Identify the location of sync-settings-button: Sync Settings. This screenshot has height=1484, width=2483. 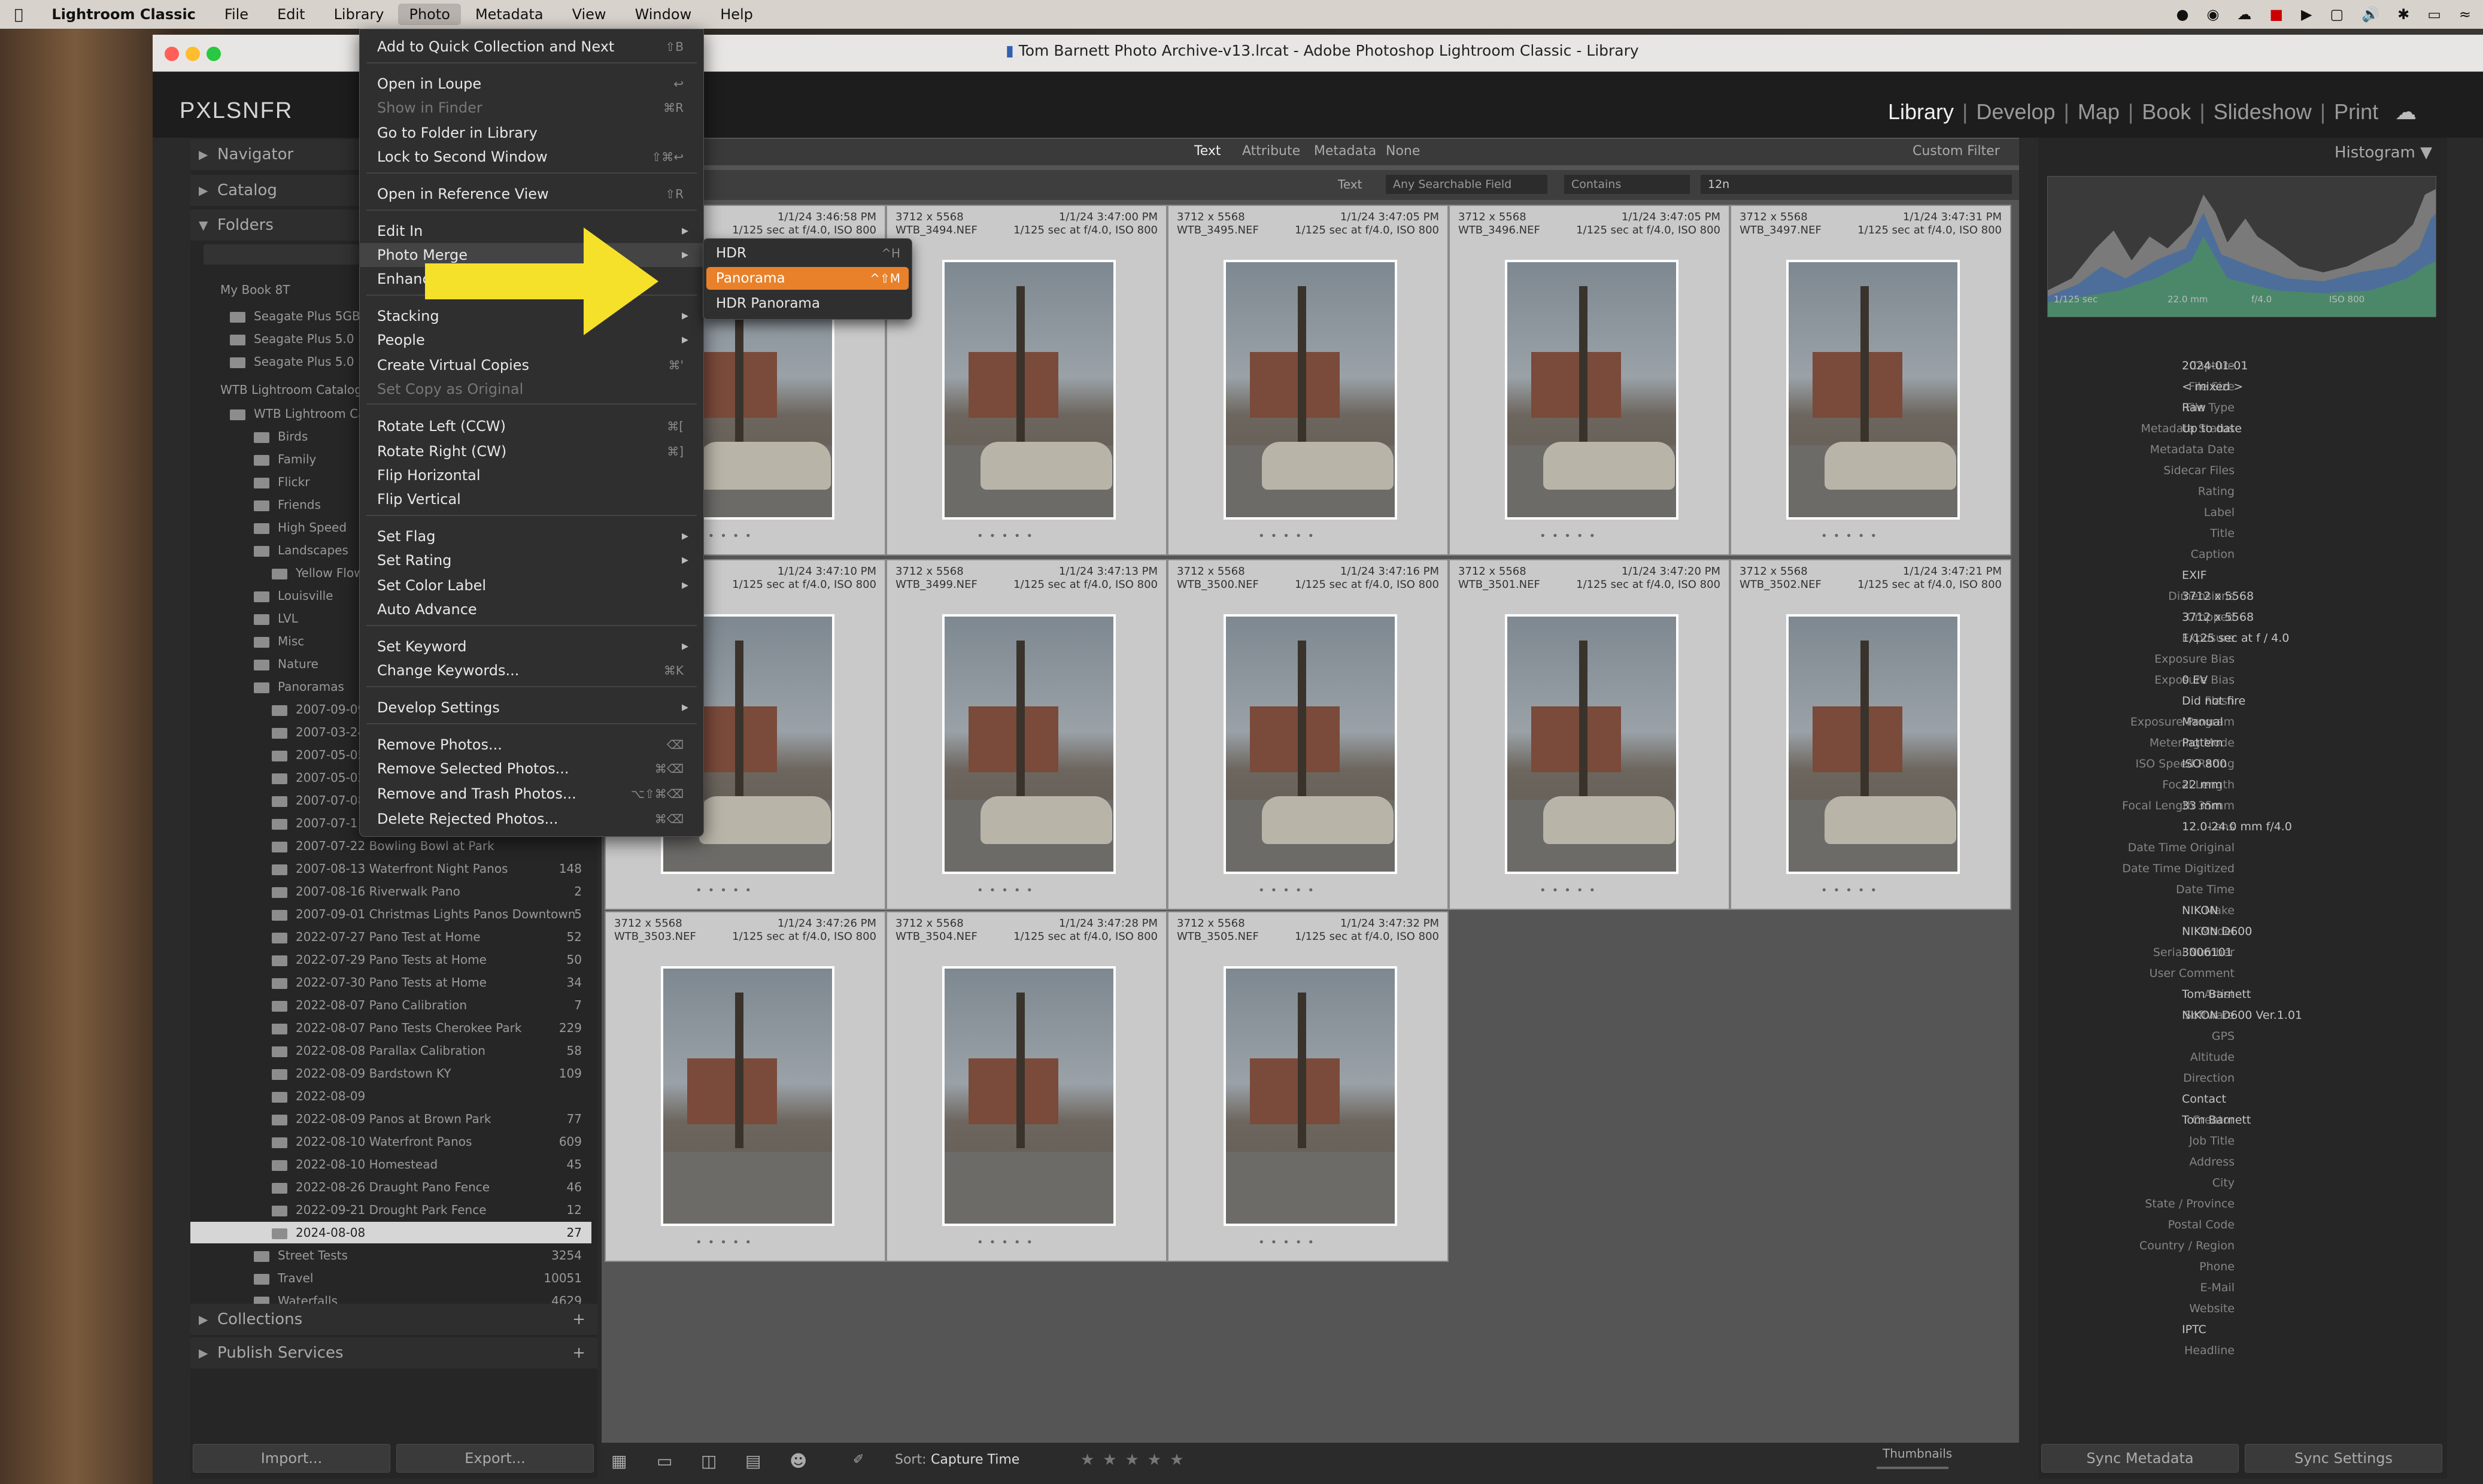
(2343, 1458).